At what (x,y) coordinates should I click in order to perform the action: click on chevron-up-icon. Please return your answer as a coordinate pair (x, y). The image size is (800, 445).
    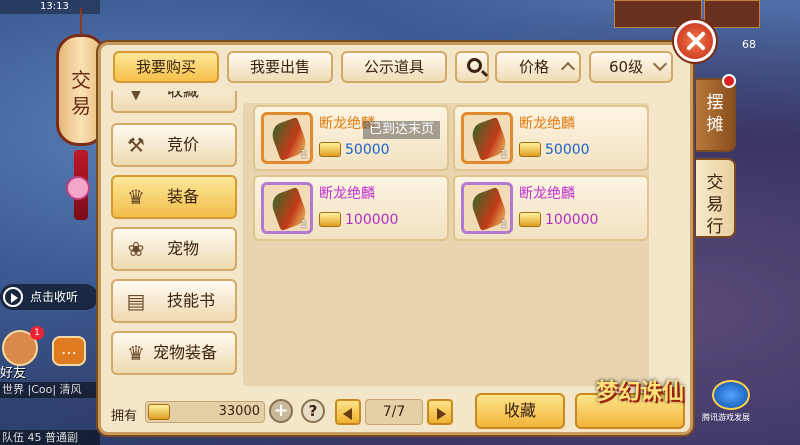
    Looking at the image, I should click on (568, 69).